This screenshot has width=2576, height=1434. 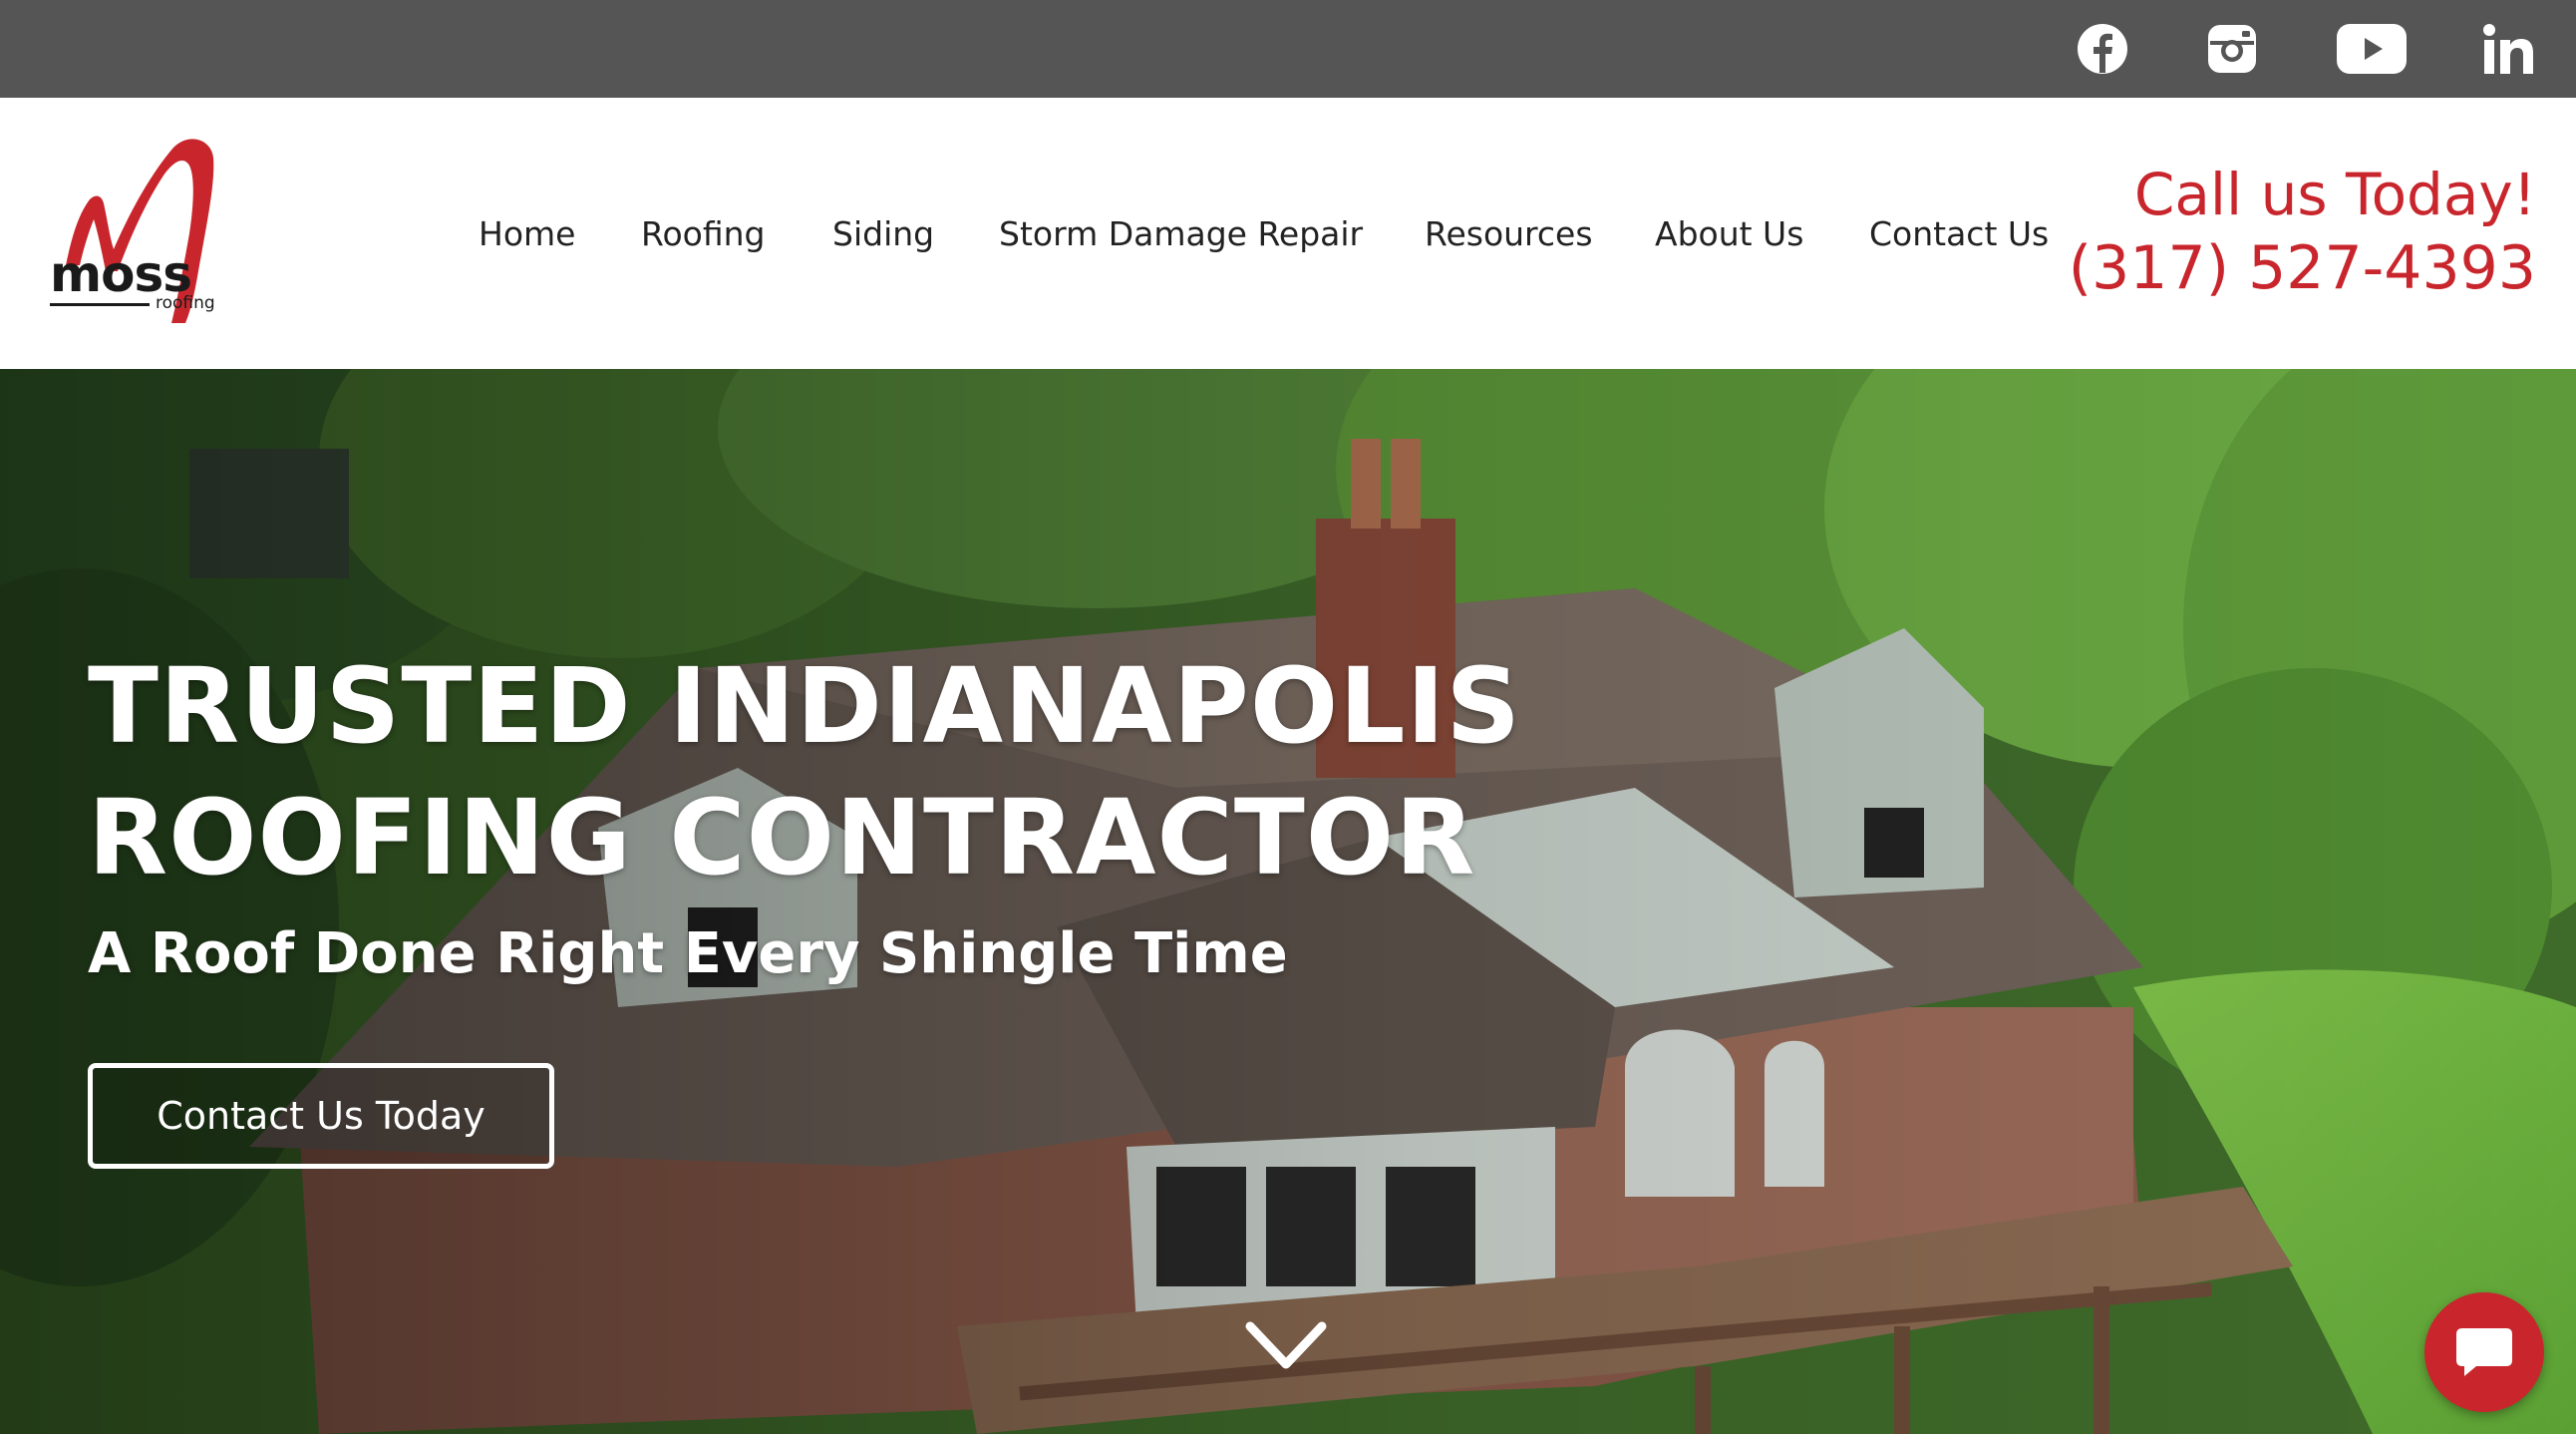 What do you see at coordinates (688, 953) in the screenshot?
I see `hero-subtitle: A Roof Done Right Every Shingle Time` at bounding box center [688, 953].